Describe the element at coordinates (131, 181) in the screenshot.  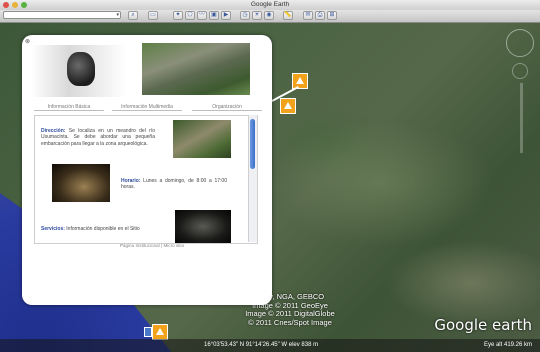
I see `horario-label: Horario:` at that location.